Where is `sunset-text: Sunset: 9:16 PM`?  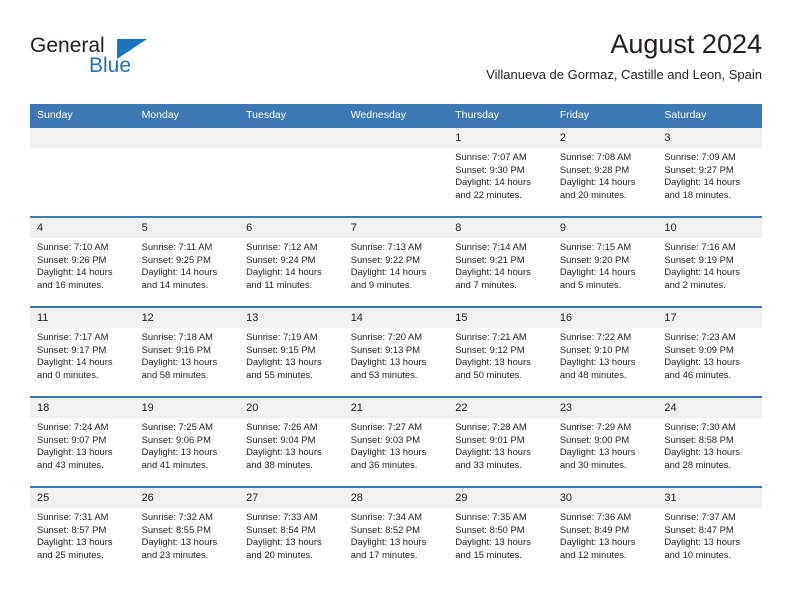
sunset-text: Sunset: 9:16 PM is located at coordinates (176, 349).